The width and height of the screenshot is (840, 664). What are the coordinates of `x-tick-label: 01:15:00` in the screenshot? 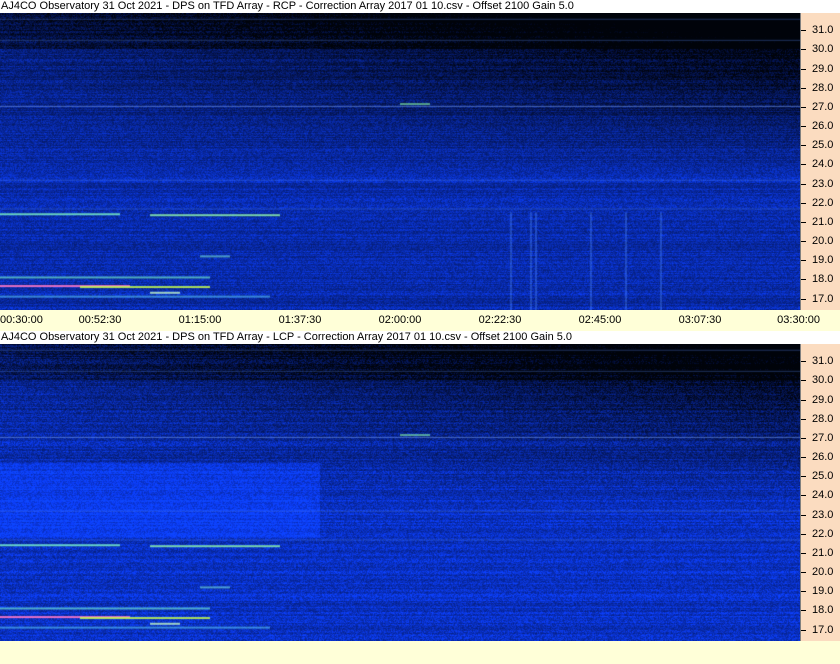 It's located at (200, 320).